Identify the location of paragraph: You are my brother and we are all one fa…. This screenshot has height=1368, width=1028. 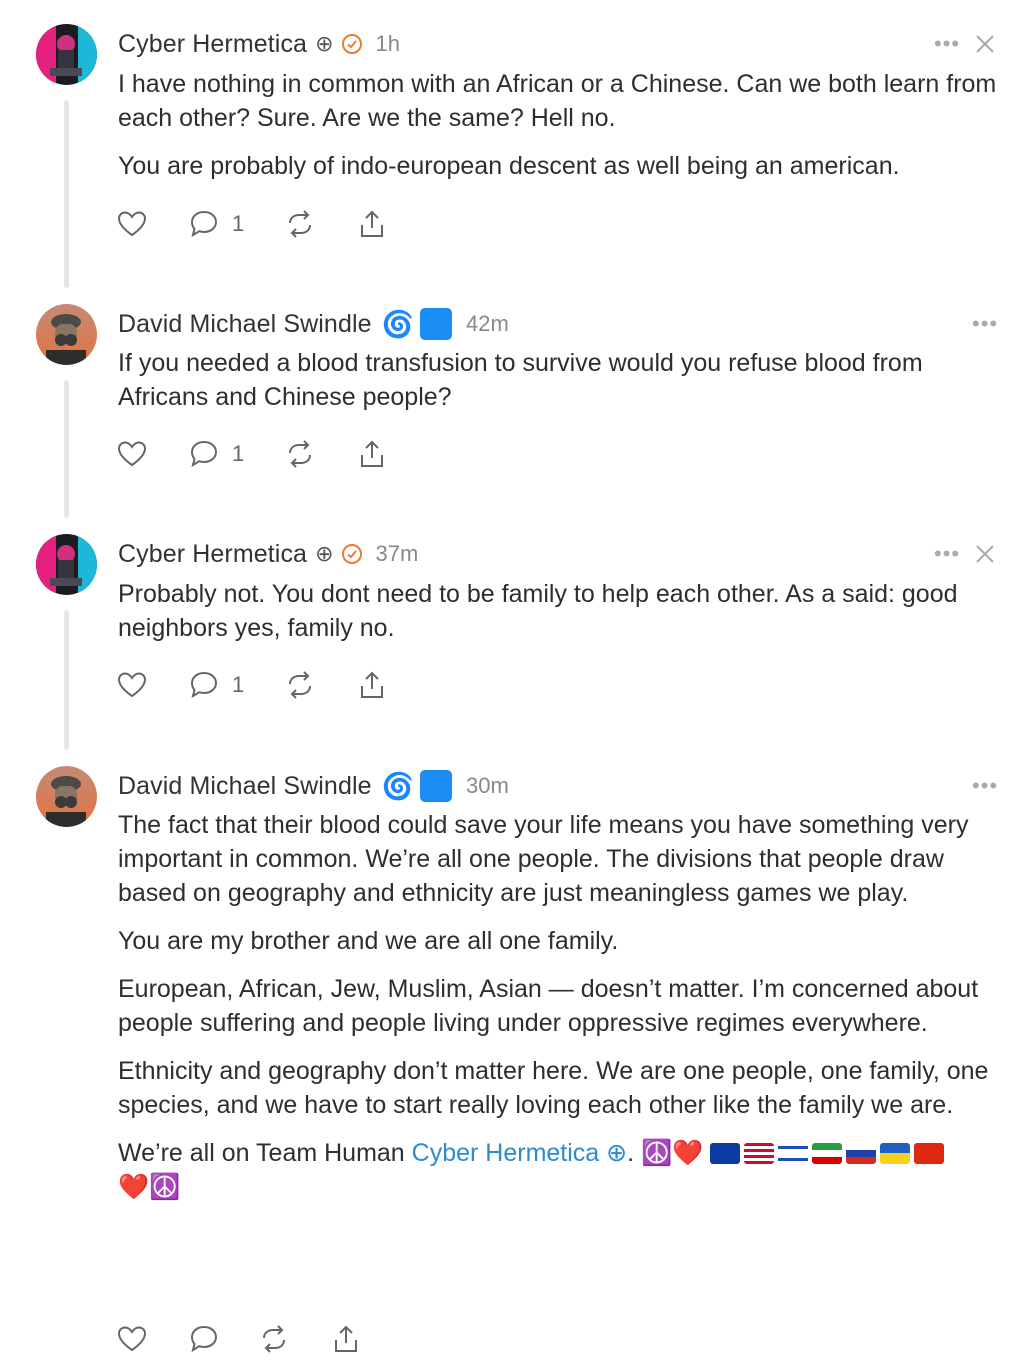
(368, 941).